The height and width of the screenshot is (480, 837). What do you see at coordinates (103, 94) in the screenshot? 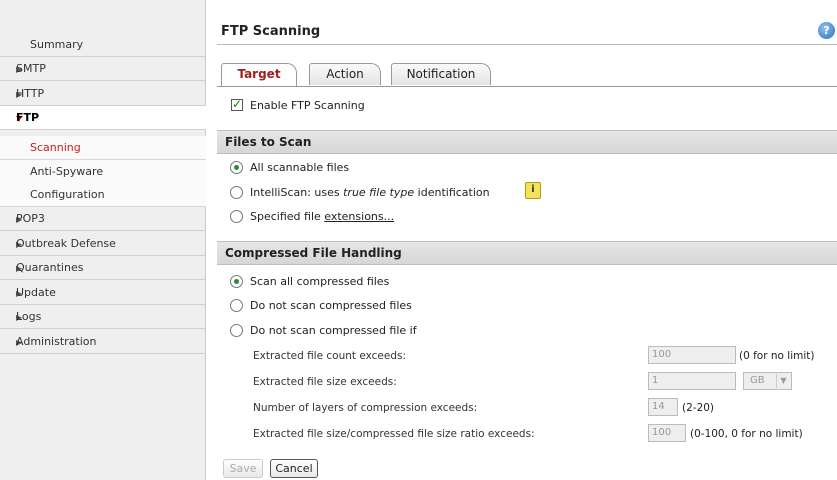
I see `sidebar-item-http: ▶HTTP` at bounding box center [103, 94].